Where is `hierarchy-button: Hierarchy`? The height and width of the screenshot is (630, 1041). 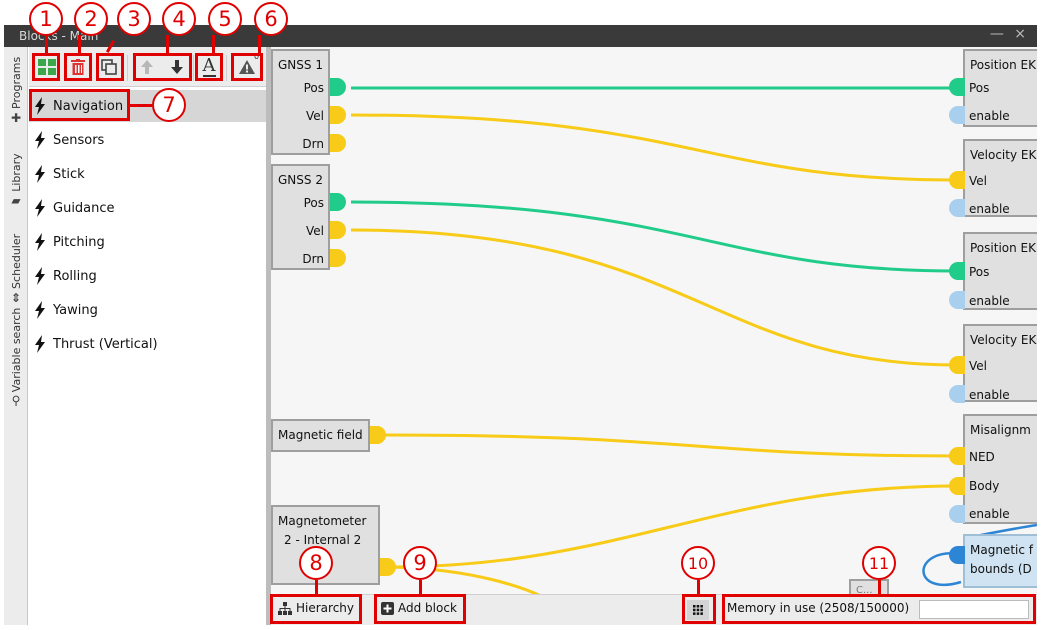 hierarchy-button: Hierarchy is located at coordinates (316, 608).